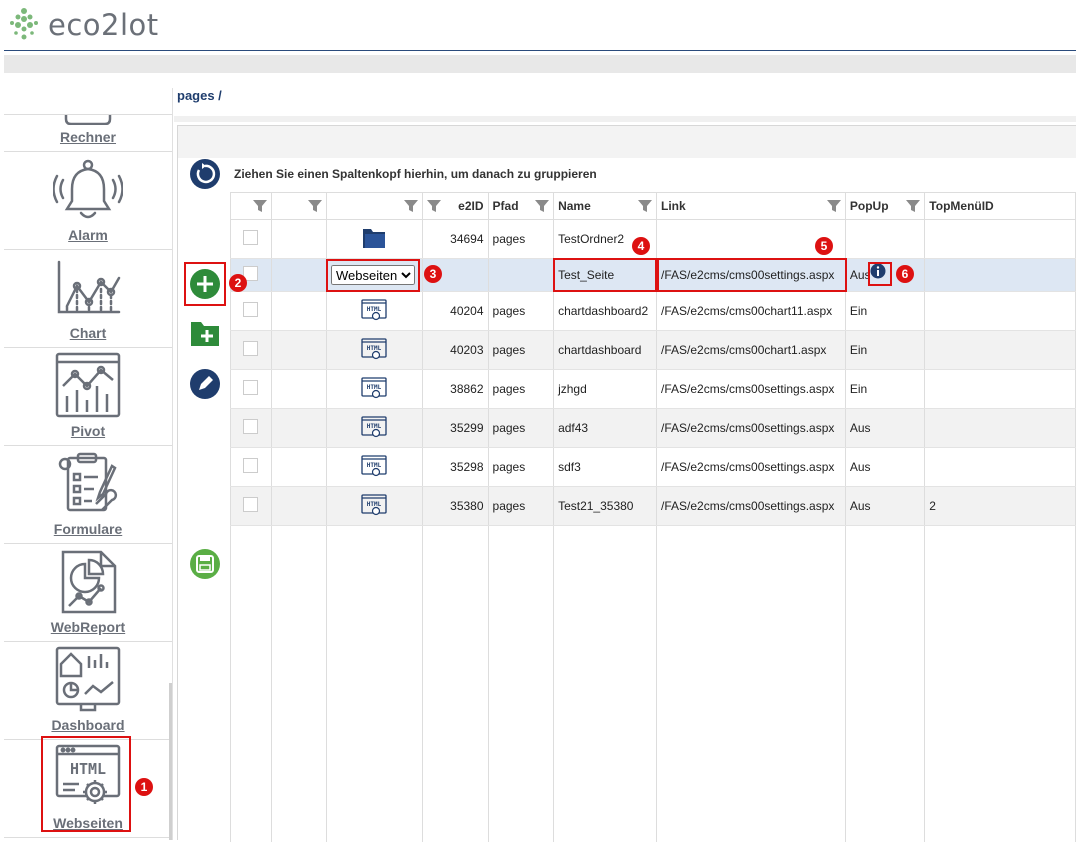  What do you see at coordinates (88, 120) in the screenshot?
I see `calculator-icon` at bounding box center [88, 120].